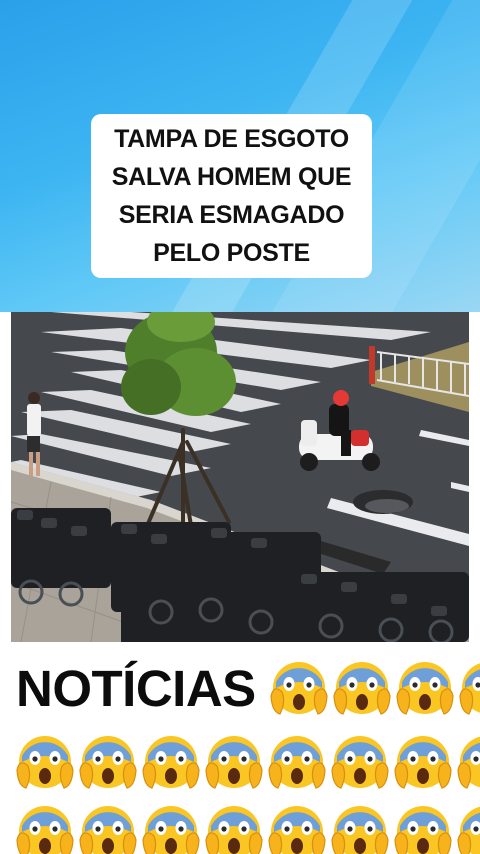 The height and width of the screenshot is (854, 480). Describe the element at coordinates (387, 506) in the screenshot. I see `manhole-cover` at that location.